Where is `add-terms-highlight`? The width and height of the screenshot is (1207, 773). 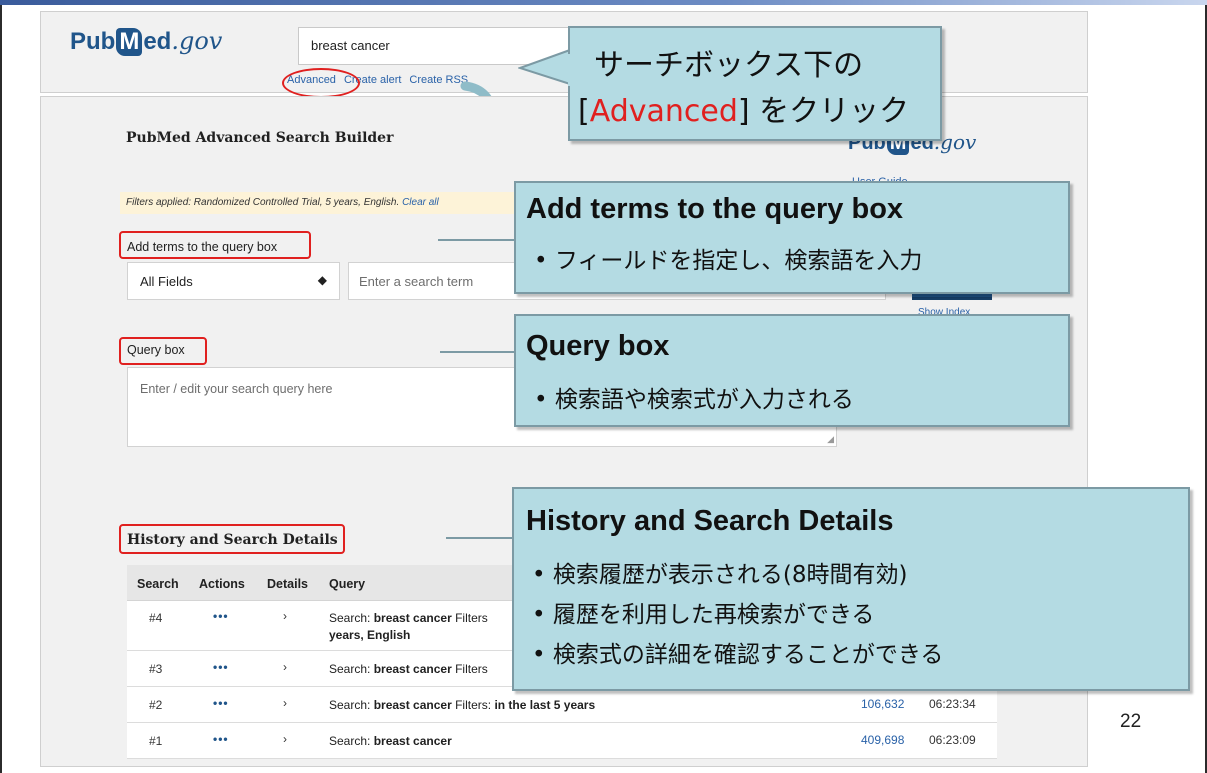 add-terms-highlight is located at coordinates (215, 245).